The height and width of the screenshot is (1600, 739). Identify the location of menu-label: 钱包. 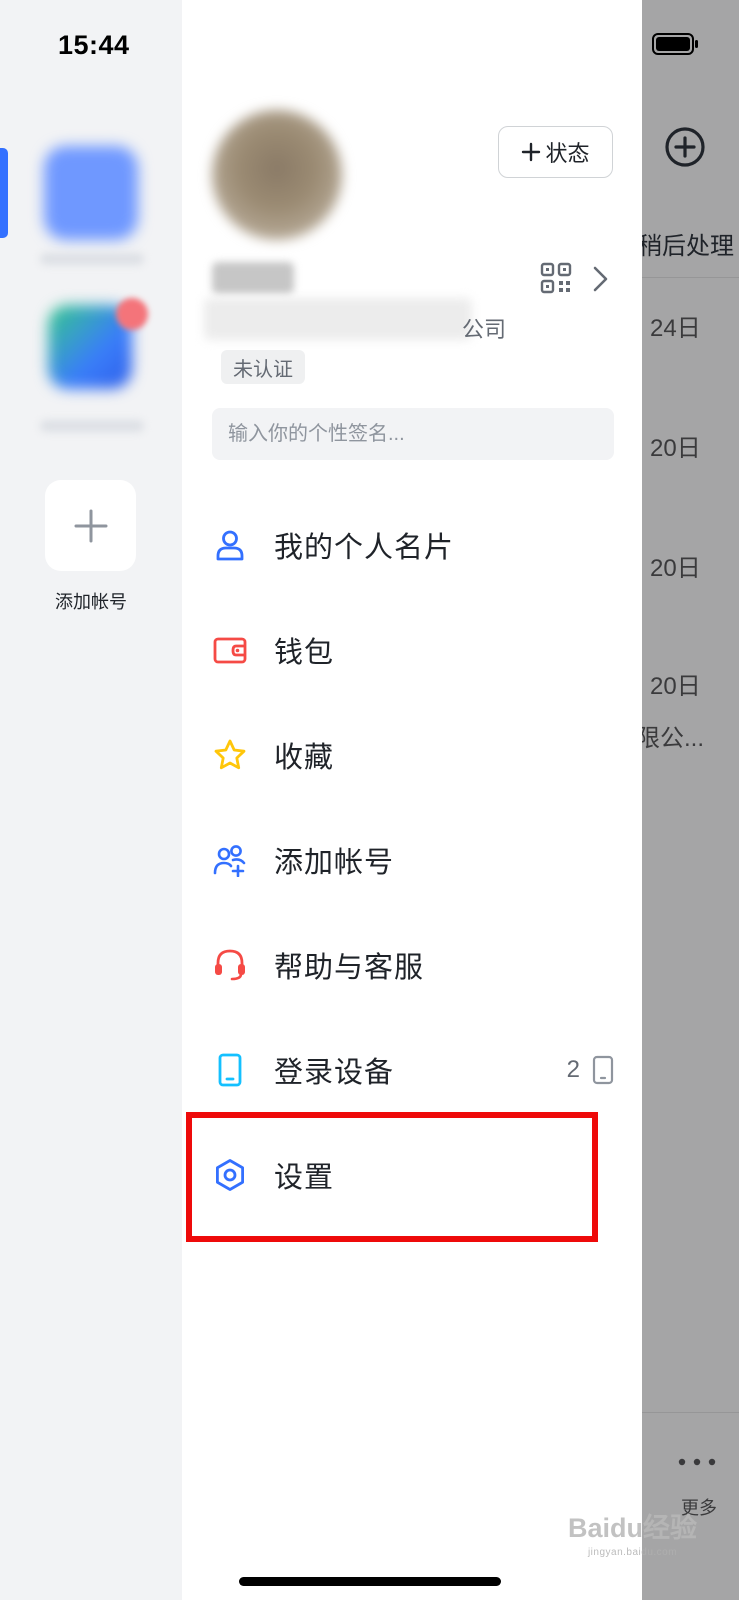
(304, 652).